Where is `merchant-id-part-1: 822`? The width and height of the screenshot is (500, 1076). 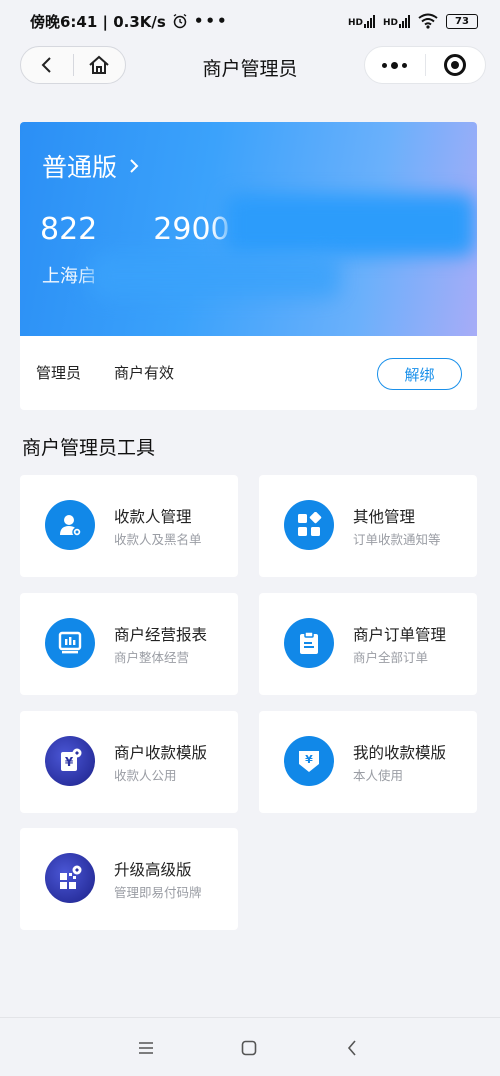 merchant-id-part-1: 822 is located at coordinates (69, 229).